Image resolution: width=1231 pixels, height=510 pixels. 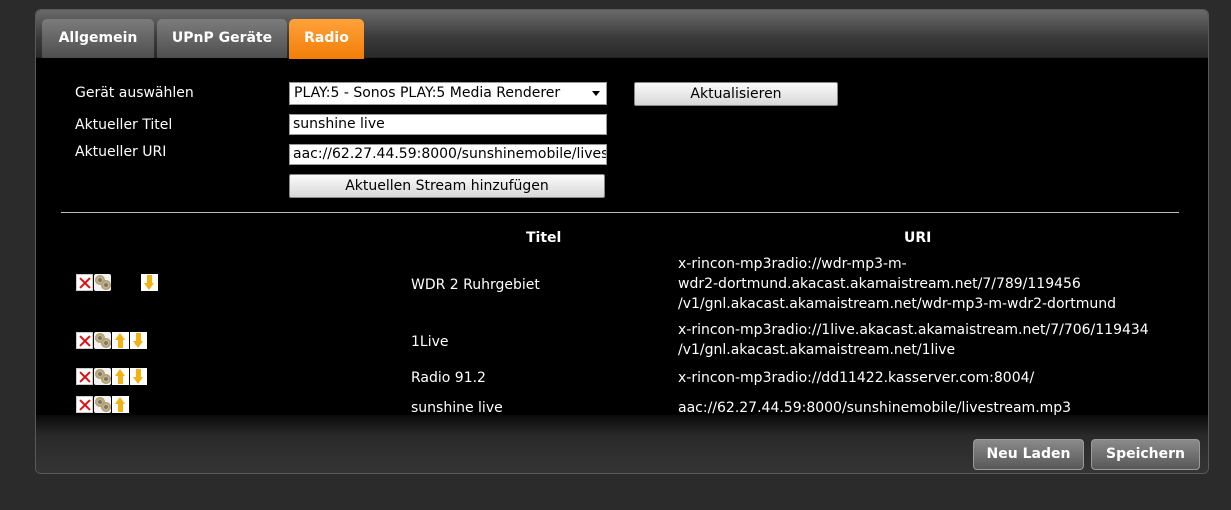 What do you see at coordinates (430, 342) in the screenshot?
I see `station-title: 1Live` at bounding box center [430, 342].